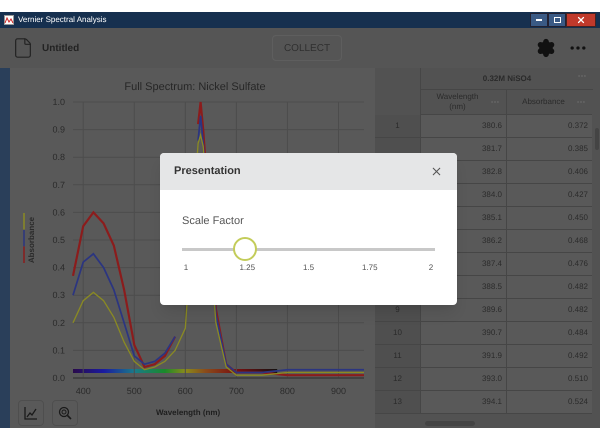  I want to click on dialog-title: Presentation, so click(207, 172).